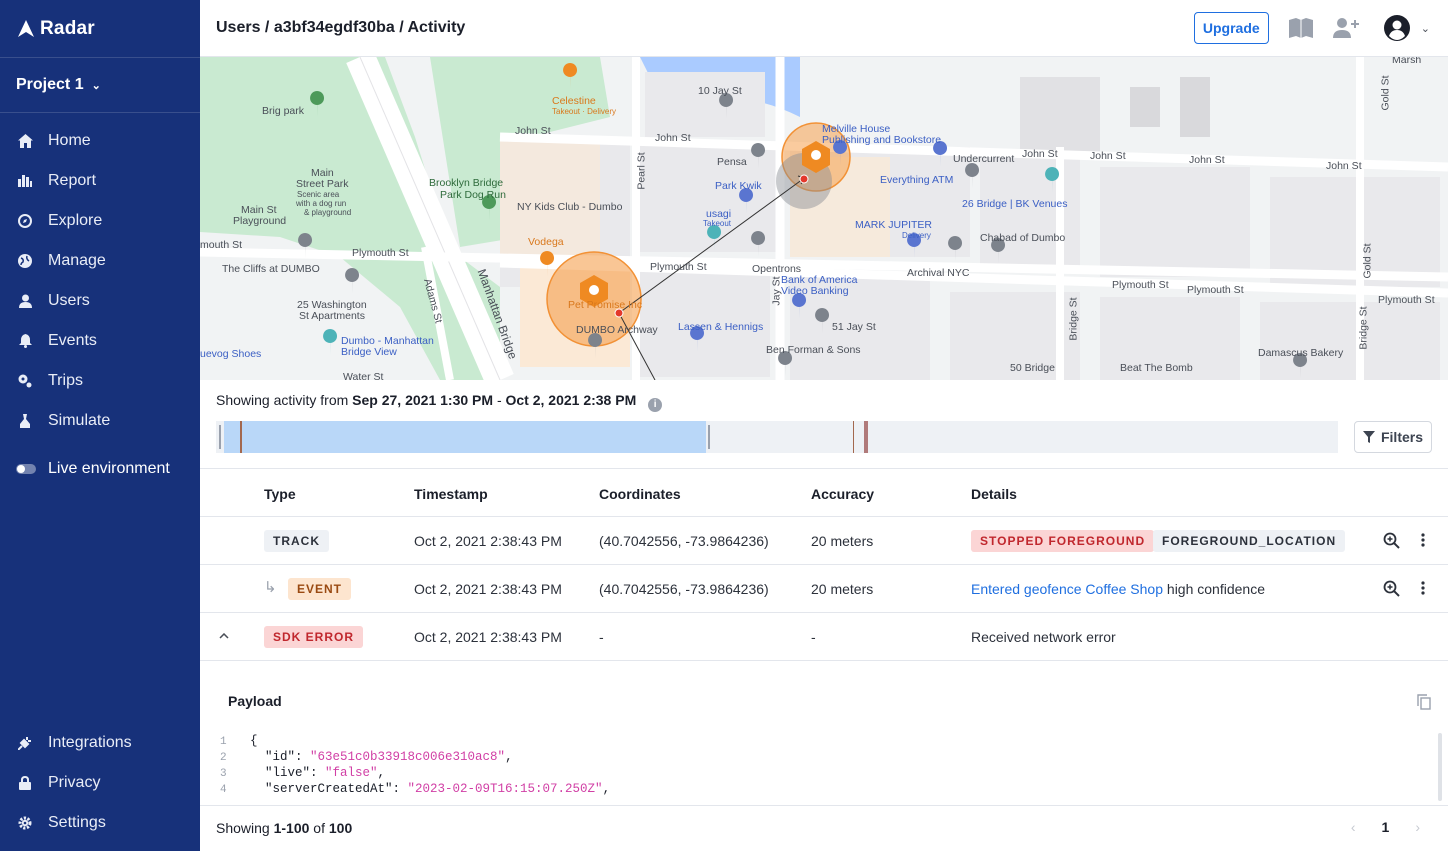 The width and height of the screenshot is (1448, 851). I want to click on live-environment-toggle: Live environment, so click(100, 469).